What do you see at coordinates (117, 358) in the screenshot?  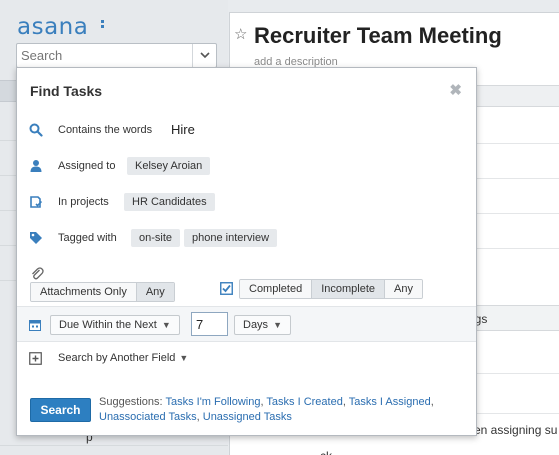 I see `search-another-field-label: Search by Another Field` at bounding box center [117, 358].